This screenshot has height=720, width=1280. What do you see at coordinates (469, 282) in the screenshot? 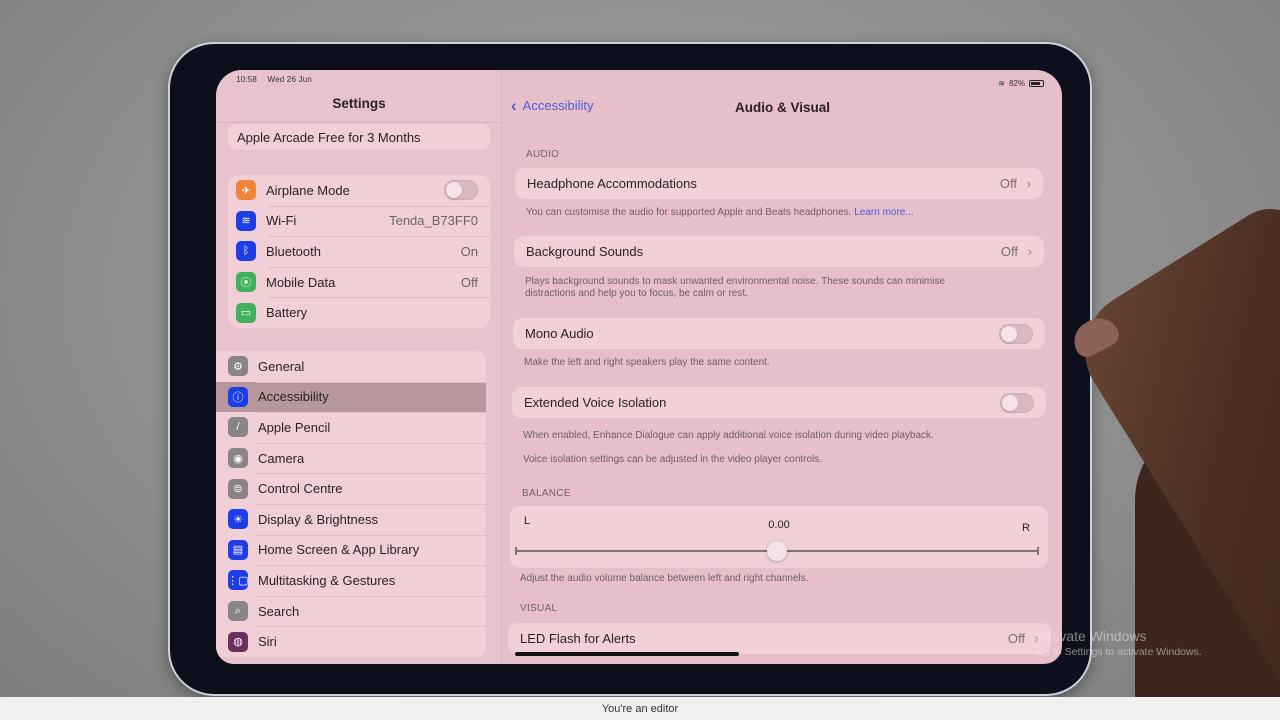
I see `sidebar-item-value: Off` at bounding box center [469, 282].